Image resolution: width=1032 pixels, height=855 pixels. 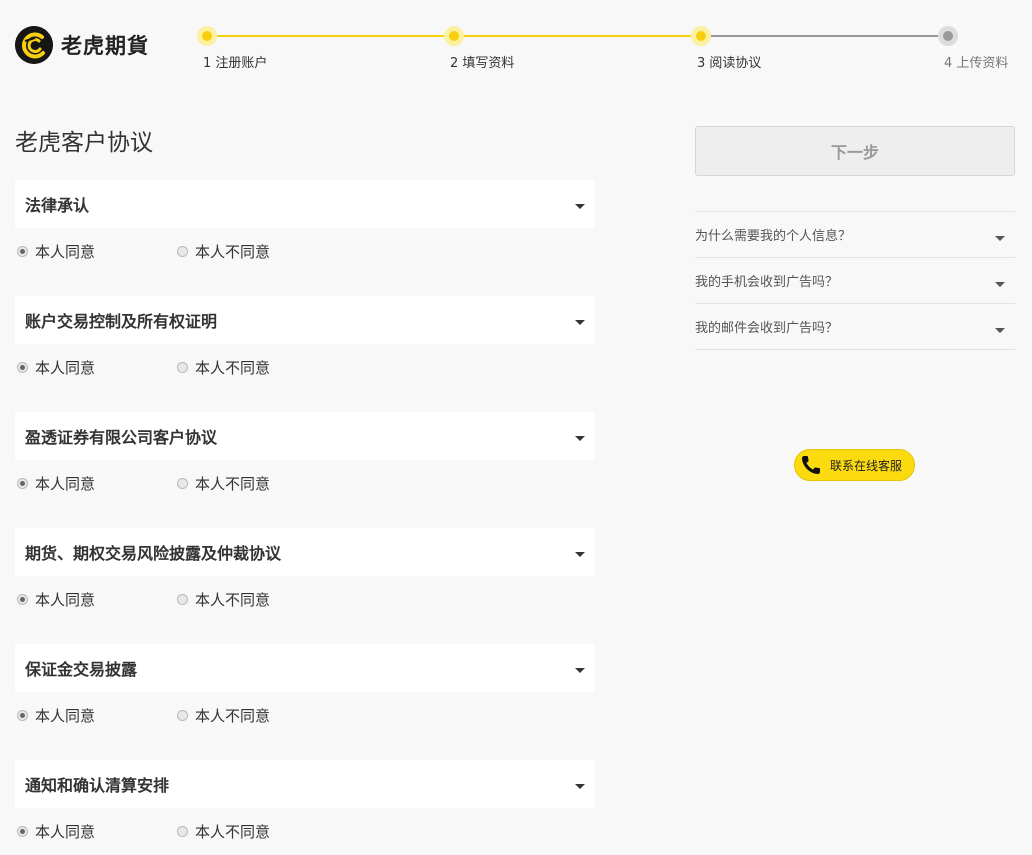 What do you see at coordinates (811, 465) in the screenshot?
I see `phone-icon` at bounding box center [811, 465].